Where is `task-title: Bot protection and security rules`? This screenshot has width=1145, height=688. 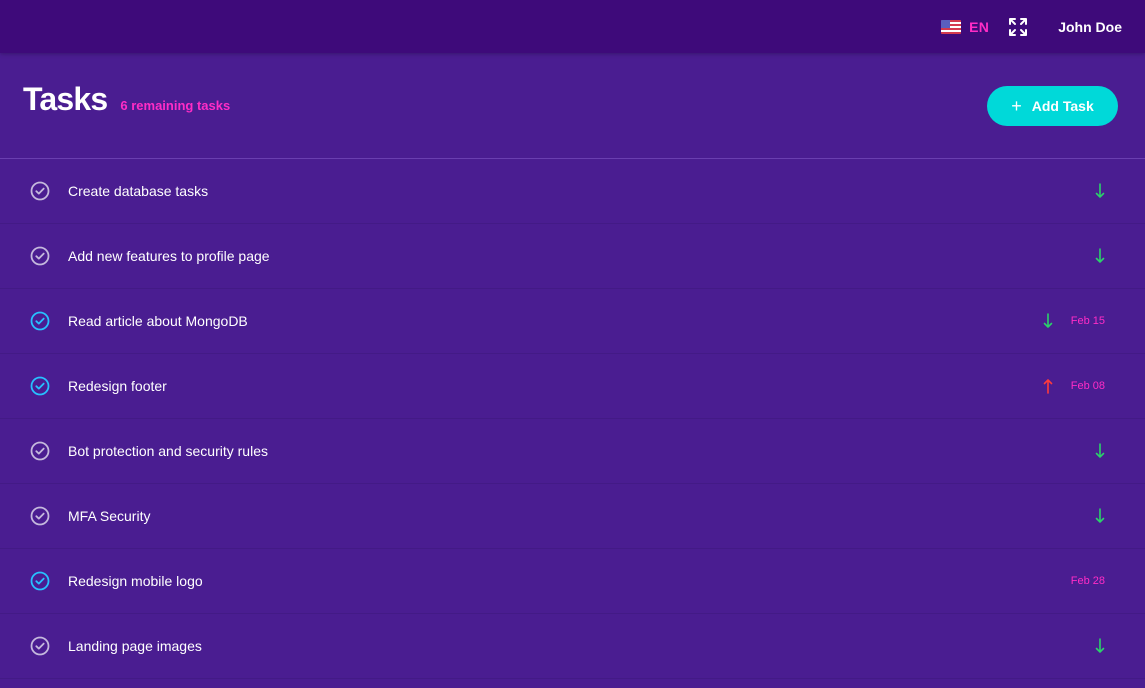 task-title: Bot protection and security rules is located at coordinates (168, 451).